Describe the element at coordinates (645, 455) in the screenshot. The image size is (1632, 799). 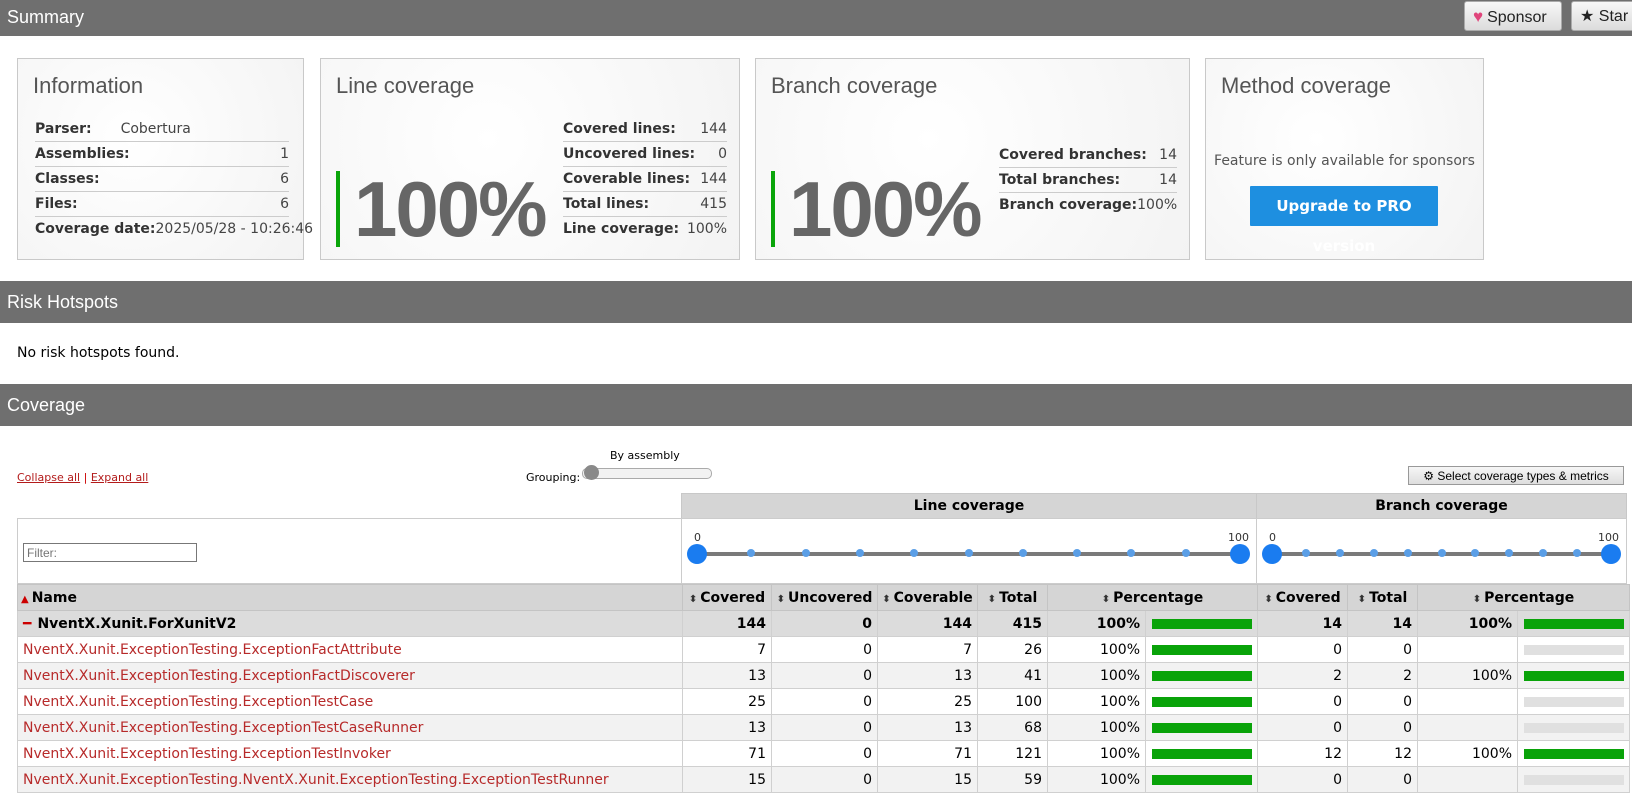
I see `grouping-value: By assembly` at that location.